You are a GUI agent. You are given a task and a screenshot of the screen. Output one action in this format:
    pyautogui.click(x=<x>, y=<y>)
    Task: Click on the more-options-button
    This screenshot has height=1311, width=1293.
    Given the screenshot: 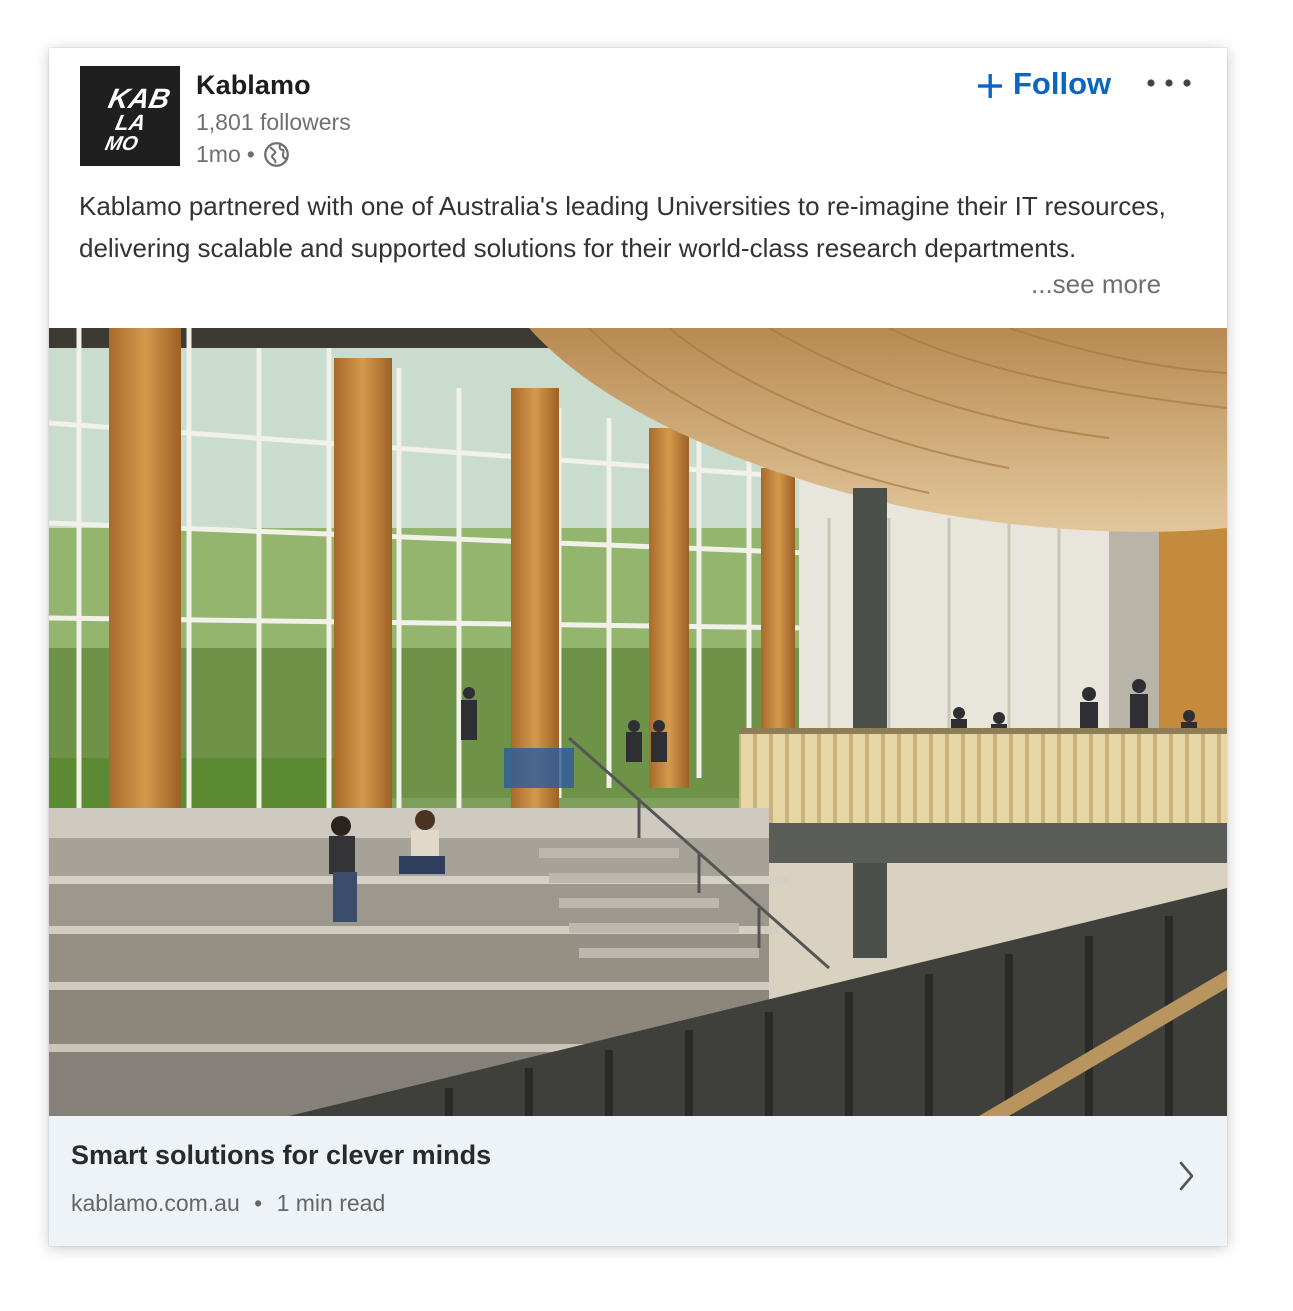 What is the action you would take?
    pyautogui.click(x=1169, y=83)
    